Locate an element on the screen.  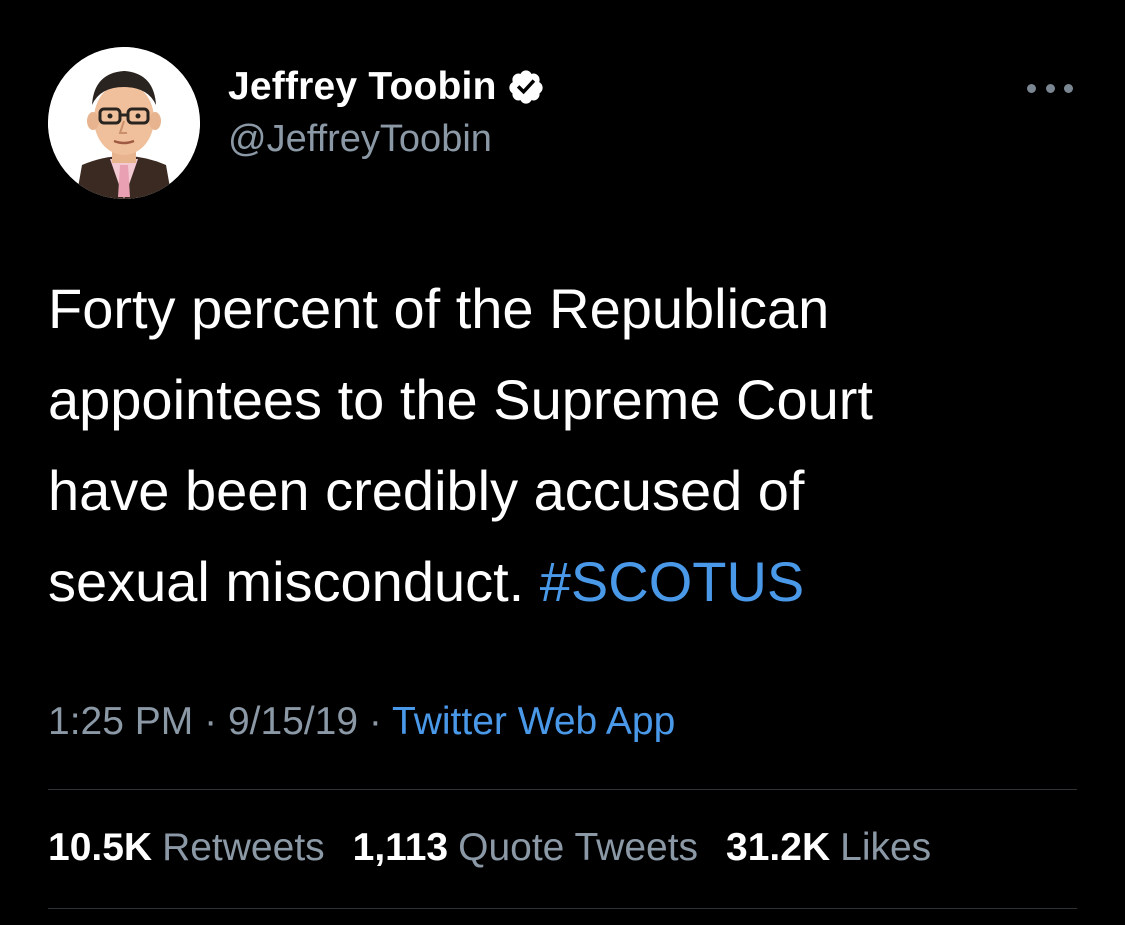
tweet-text-line: have been credibly accused of is located at coordinates (426, 490).